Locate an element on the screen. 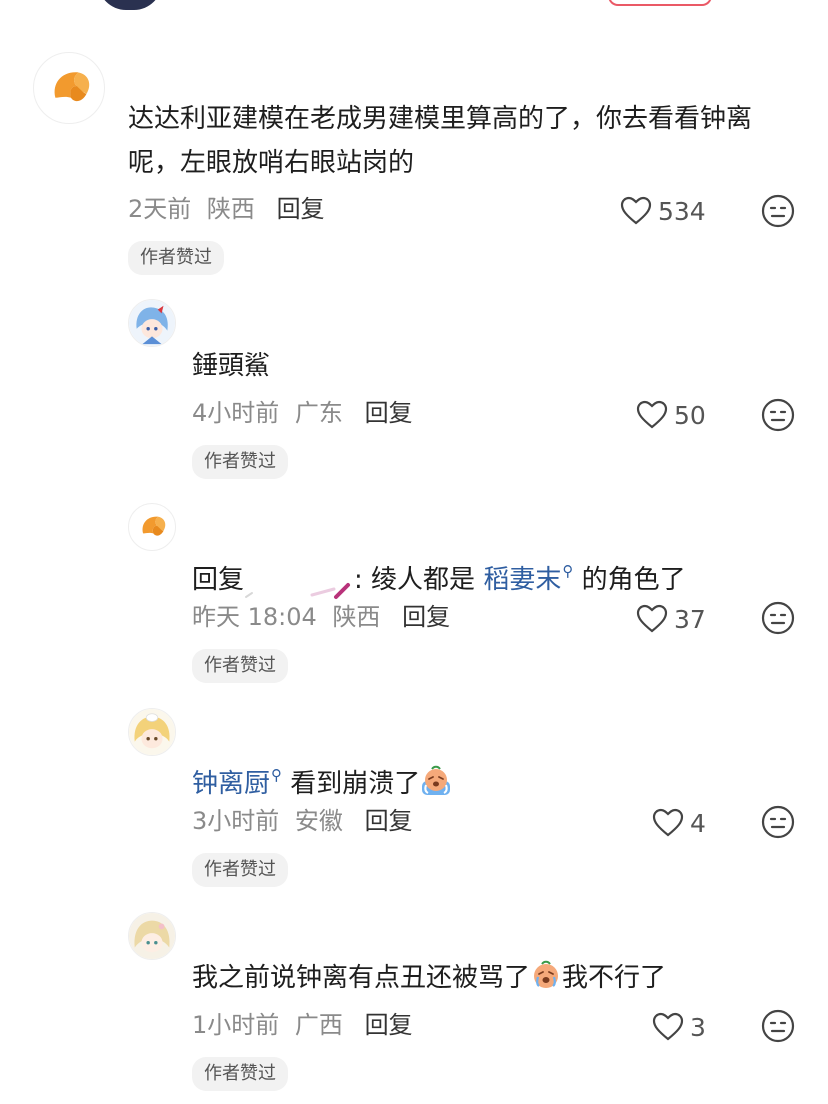  comment-text-line: 呢，左眼放哨右眼站岗的 is located at coordinates (271, 163).